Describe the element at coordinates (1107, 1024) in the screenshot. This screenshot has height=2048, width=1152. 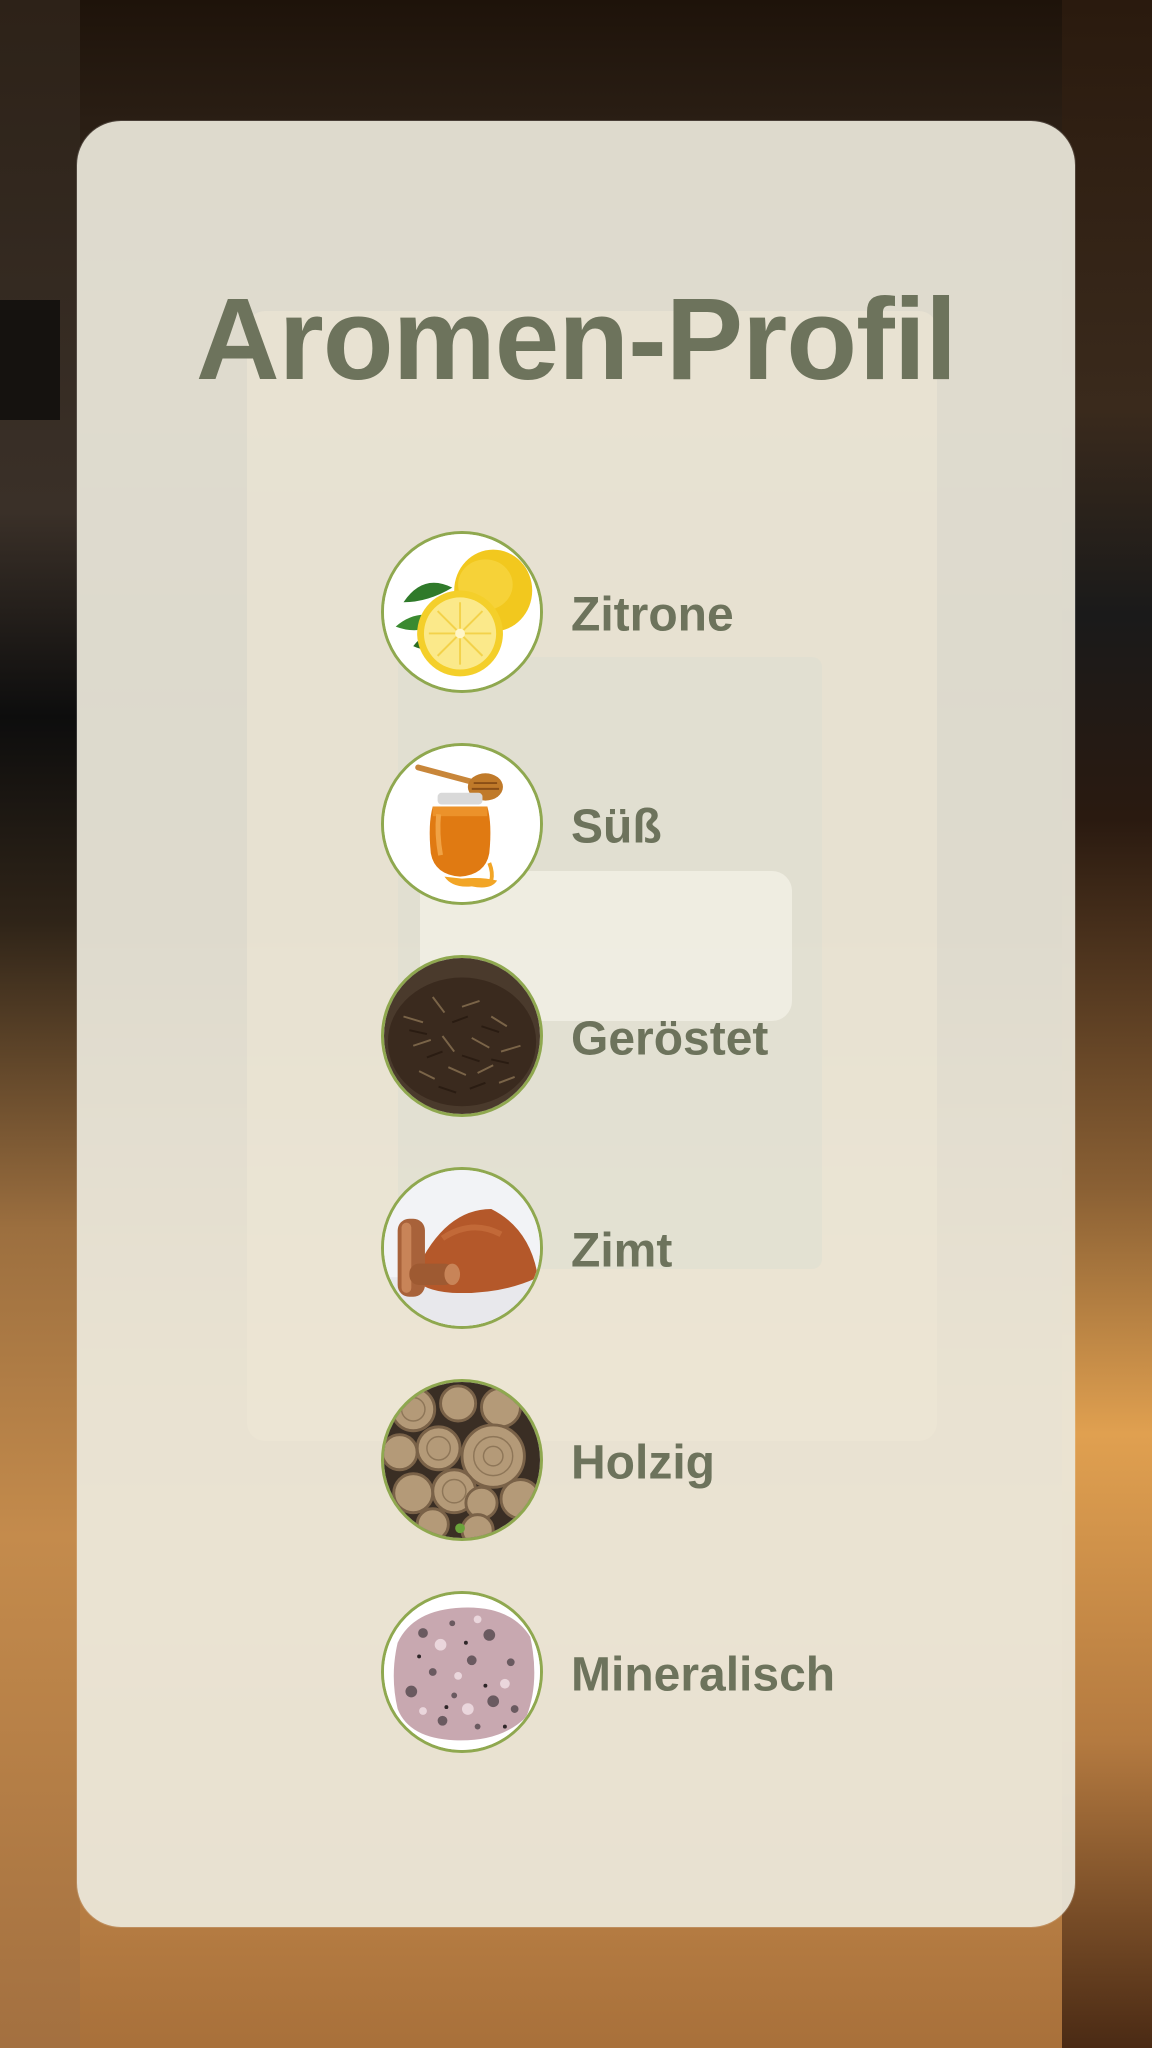
I see `background-right-edge` at that location.